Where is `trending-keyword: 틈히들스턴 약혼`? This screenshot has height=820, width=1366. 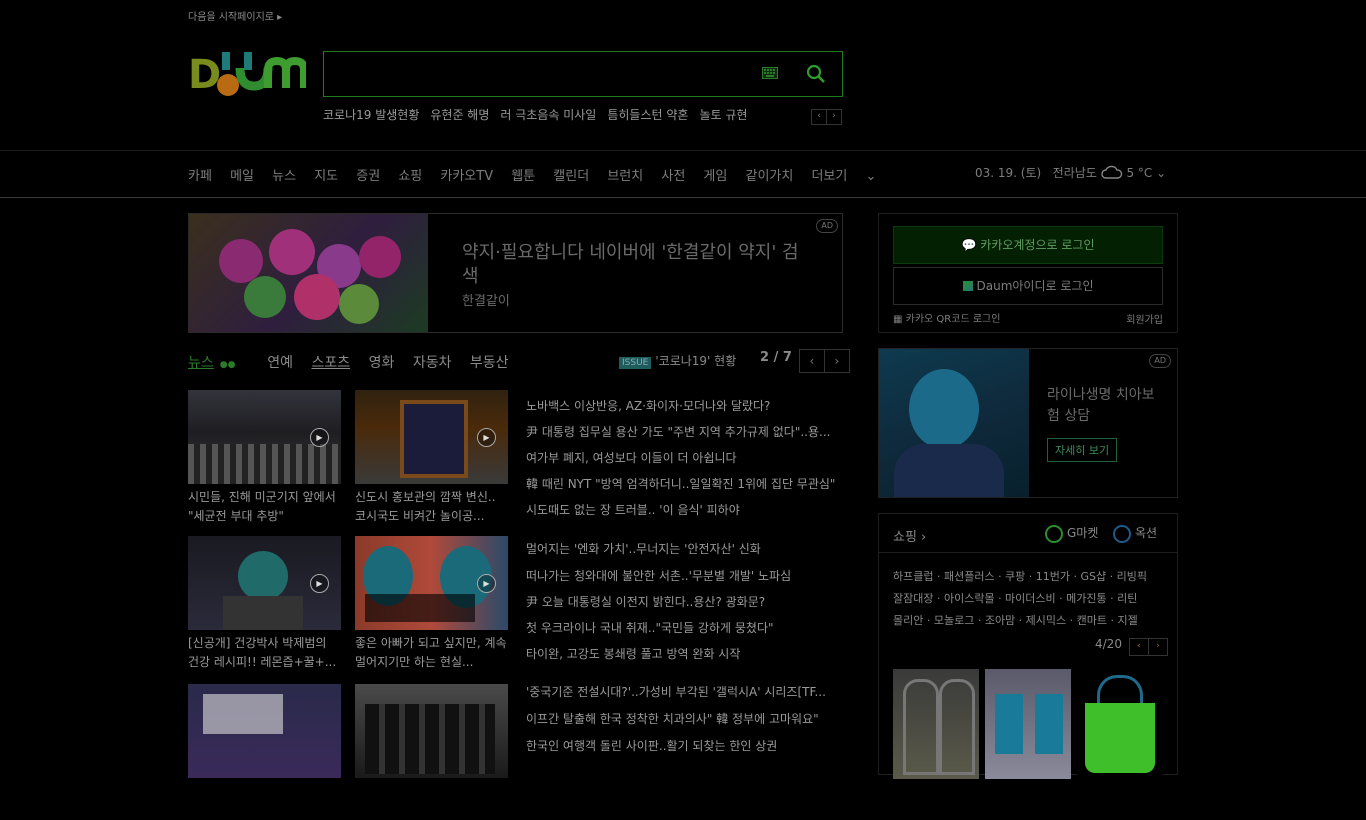 trending-keyword: 틈히들스턴 약혼 is located at coordinates (647, 115).